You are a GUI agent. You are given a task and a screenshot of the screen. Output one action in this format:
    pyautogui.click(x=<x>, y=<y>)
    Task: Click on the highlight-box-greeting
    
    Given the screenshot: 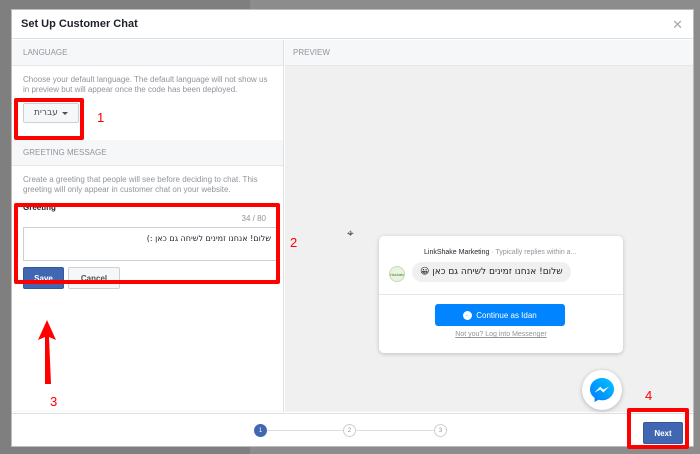 What is the action you would take?
    pyautogui.click(x=147, y=243)
    